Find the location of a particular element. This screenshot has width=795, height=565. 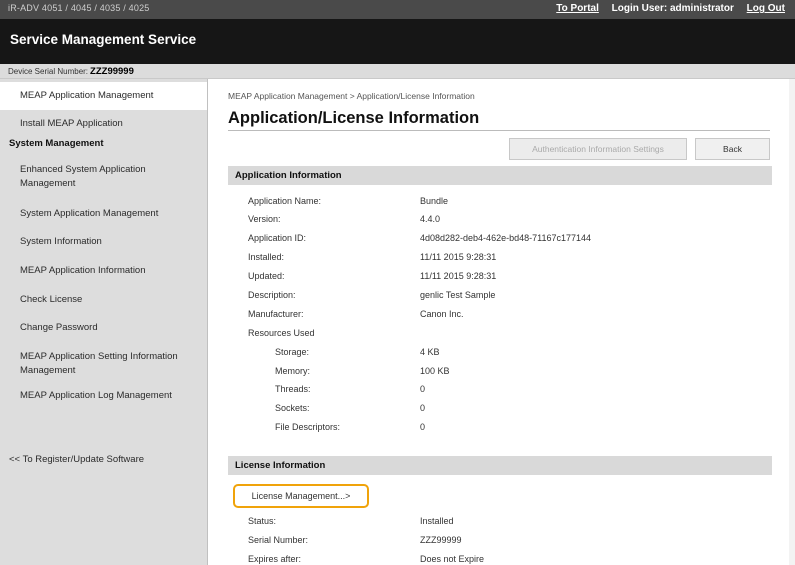

sidebar-item-label: MEAP Application Management is located at coordinates (87, 95).